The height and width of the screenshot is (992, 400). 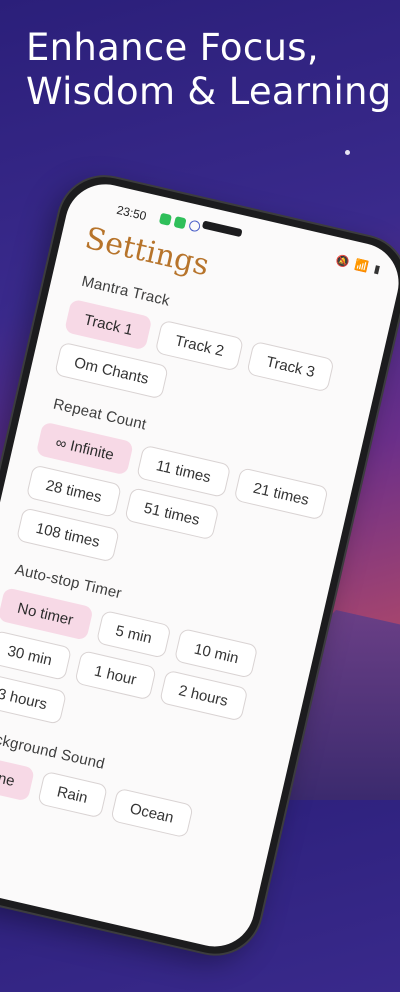 What do you see at coordinates (151, 813) in the screenshot?
I see `option-chip: Ocean` at bounding box center [151, 813].